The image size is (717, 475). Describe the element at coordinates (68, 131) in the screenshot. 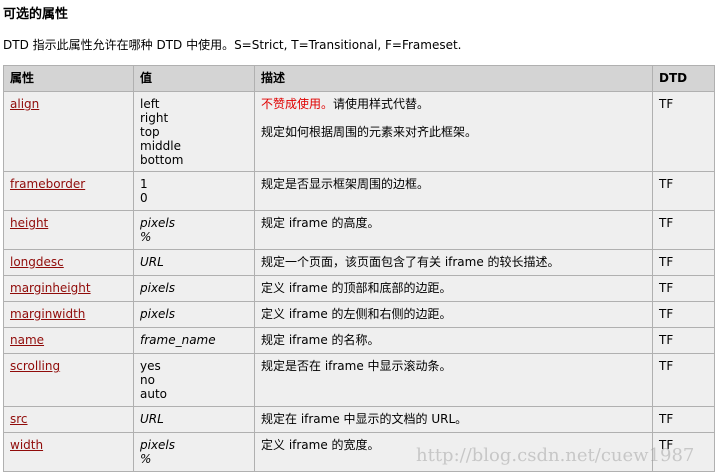

I see `attribute-cell: align` at that location.